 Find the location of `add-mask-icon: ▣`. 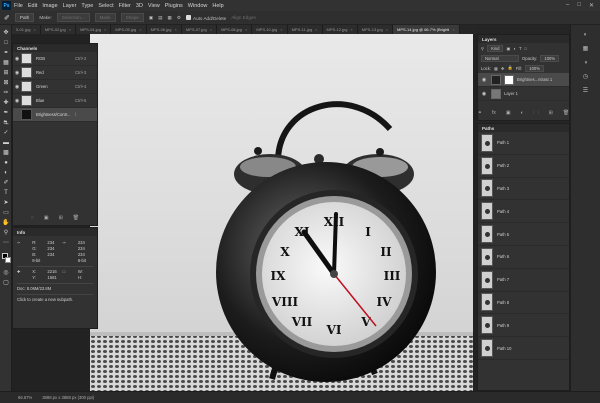

add-mask-icon: ▣ is located at coordinates (508, 114).